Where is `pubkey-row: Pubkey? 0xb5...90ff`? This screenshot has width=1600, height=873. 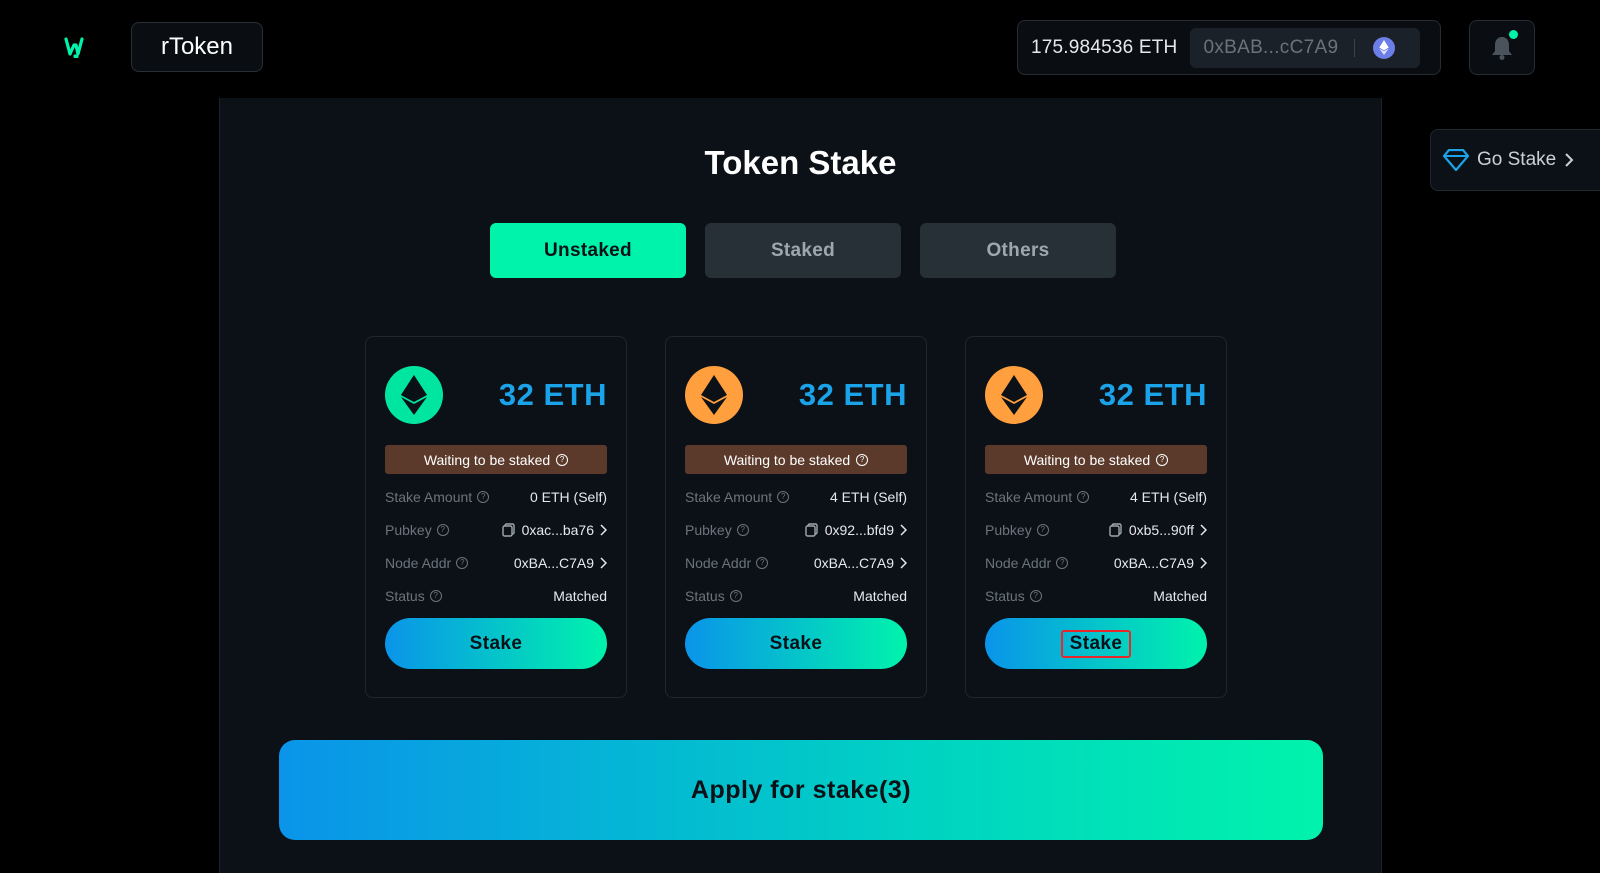 pubkey-row: Pubkey? 0xb5...90ff is located at coordinates (1096, 529).